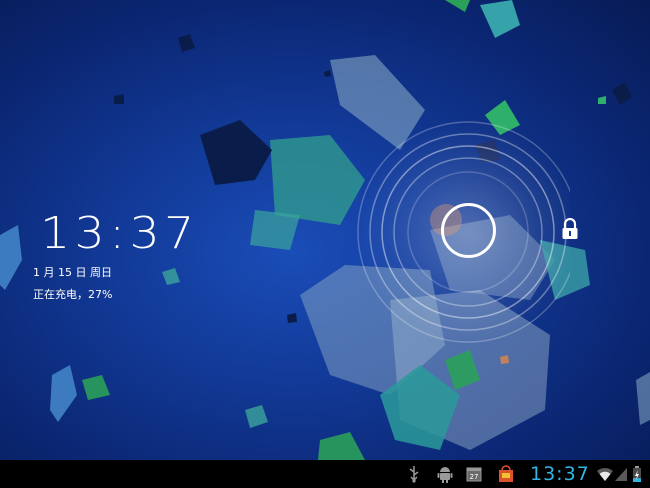 The image size is (650, 488). What do you see at coordinates (119, 233) in the screenshot?
I see `lockscreen-clock: 13:37` at bounding box center [119, 233].